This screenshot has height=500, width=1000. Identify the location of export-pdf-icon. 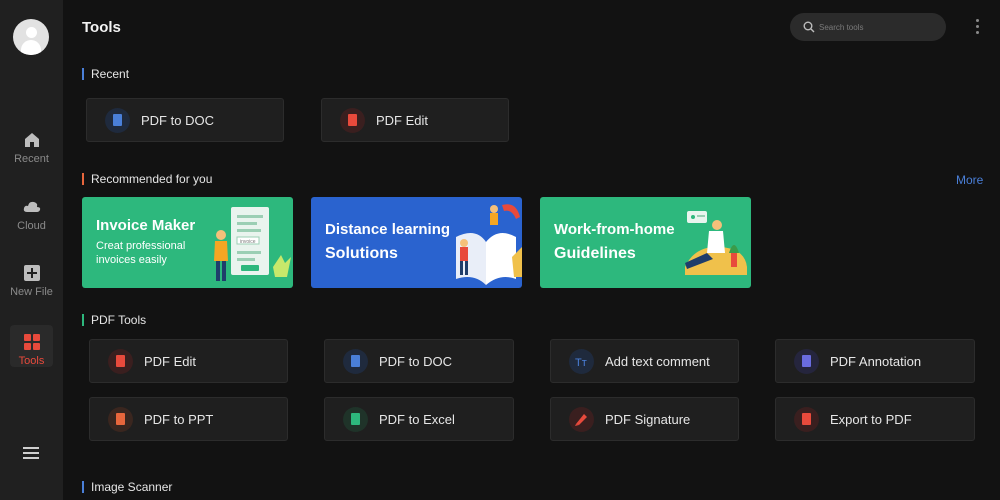
(806, 419).